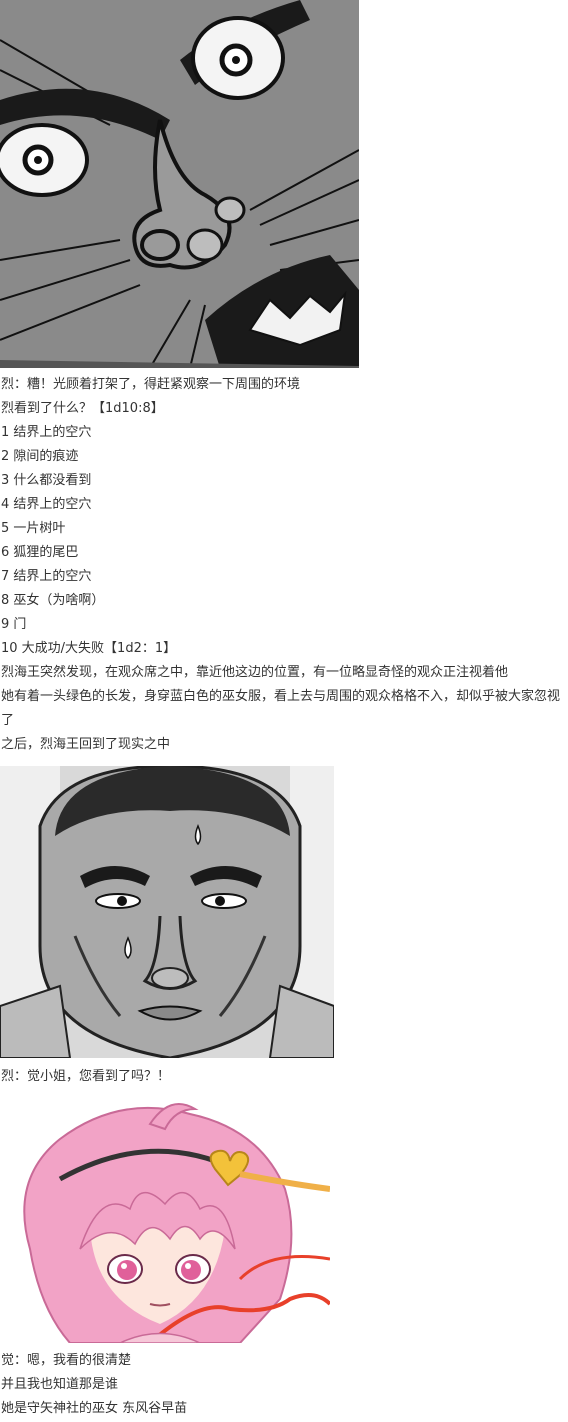 The width and height of the screenshot is (568, 1422). Describe the element at coordinates (165, 1221) in the screenshot. I see `anime-pink-hair-girl-image` at that location.